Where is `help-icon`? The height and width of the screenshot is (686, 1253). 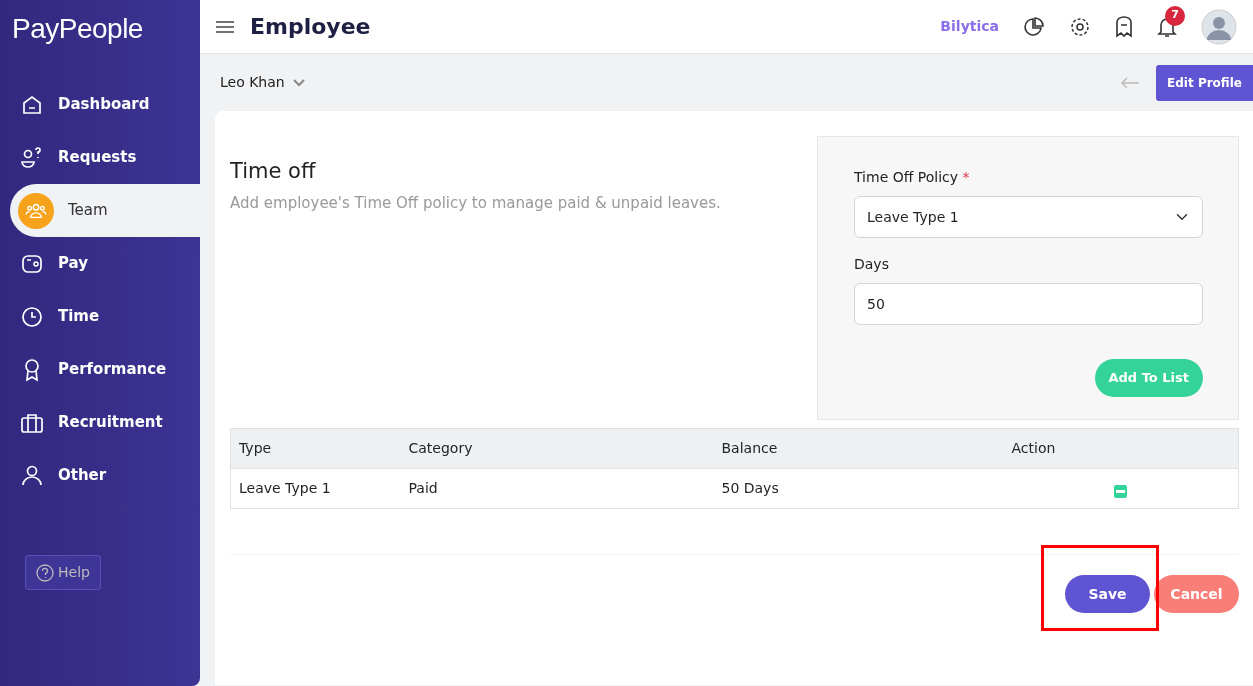
help-icon is located at coordinates (45, 572).